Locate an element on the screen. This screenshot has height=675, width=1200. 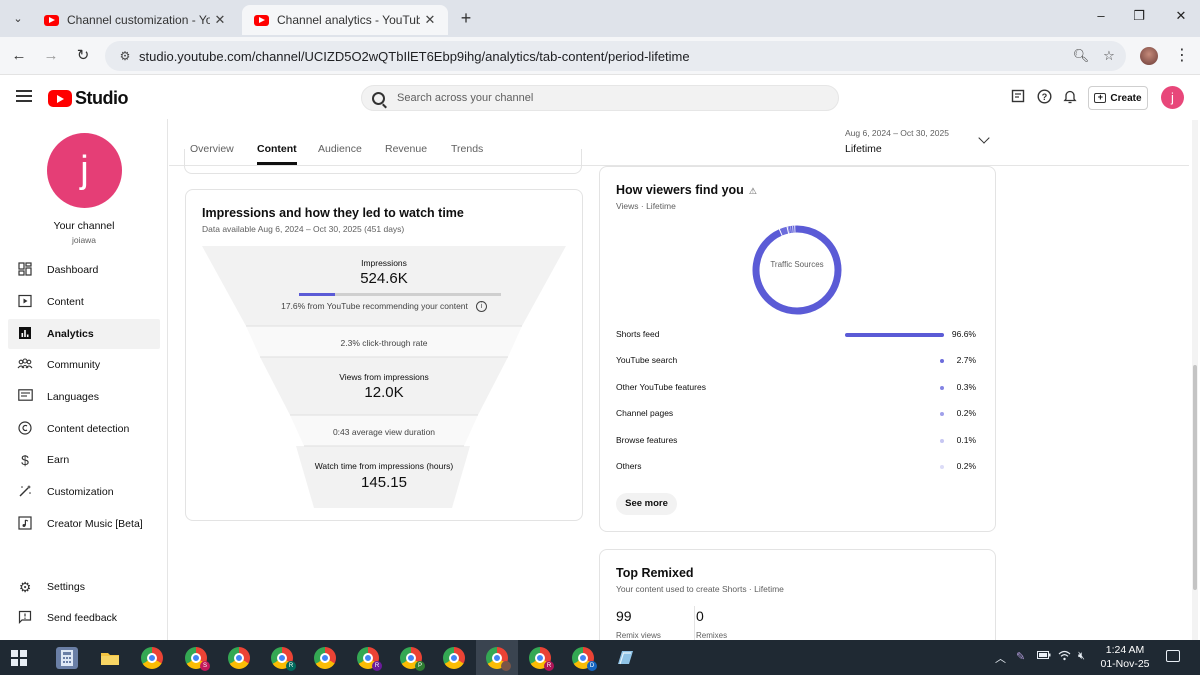
wifi-icon is located at coordinates (1064, 657).